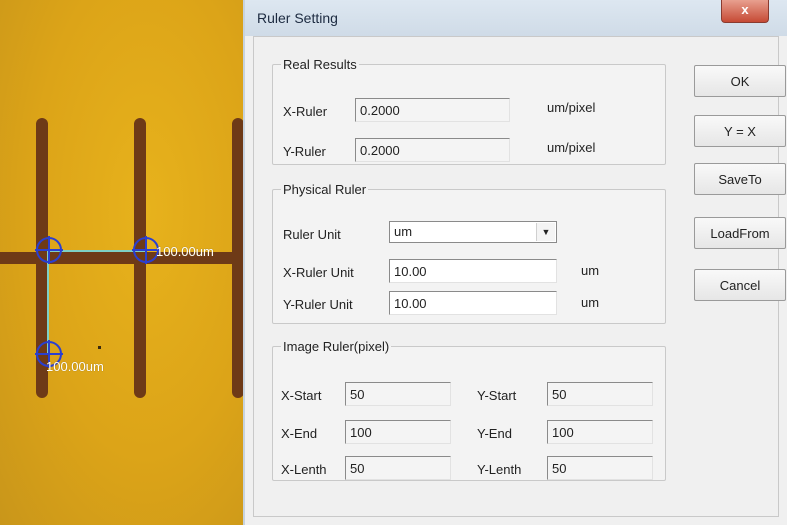  What do you see at coordinates (318, 304) in the screenshot?
I see `y-ruler-unit-label: Y-Ruler Unit` at bounding box center [318, 304].